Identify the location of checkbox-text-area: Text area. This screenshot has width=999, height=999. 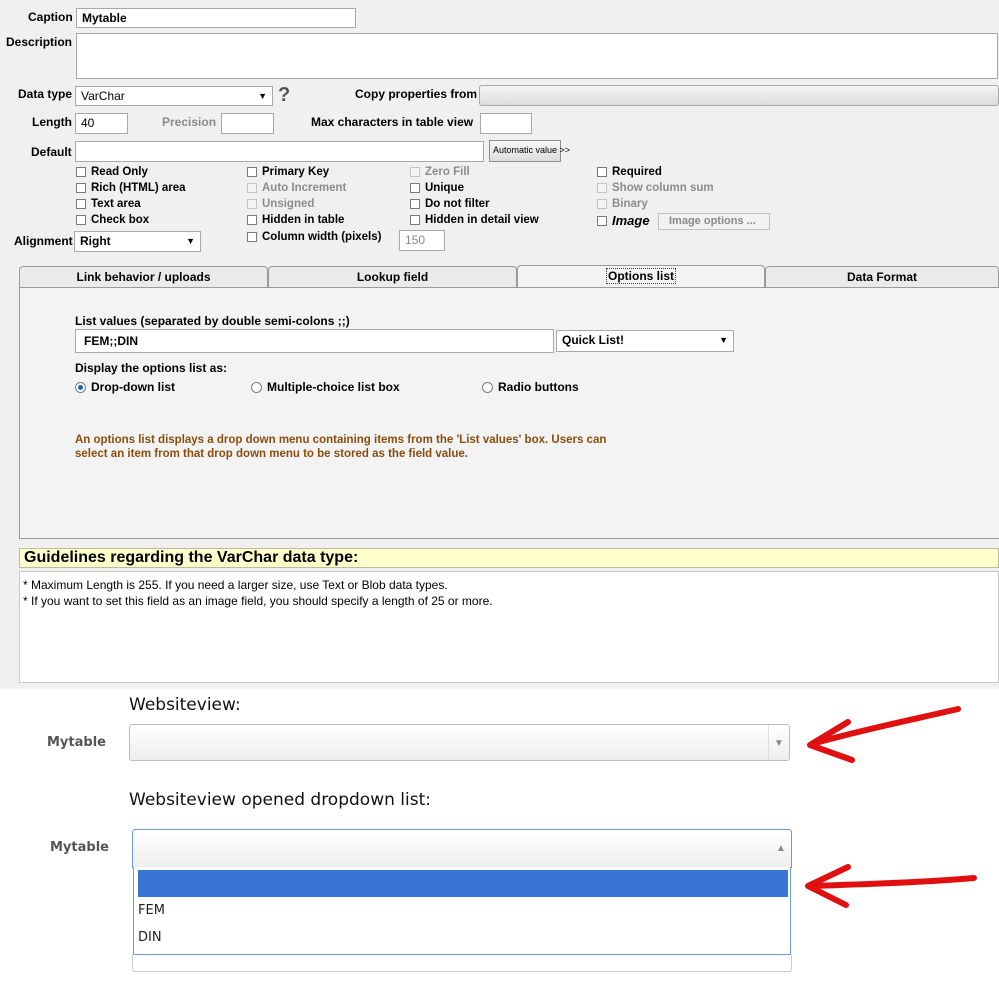
(108, 204).